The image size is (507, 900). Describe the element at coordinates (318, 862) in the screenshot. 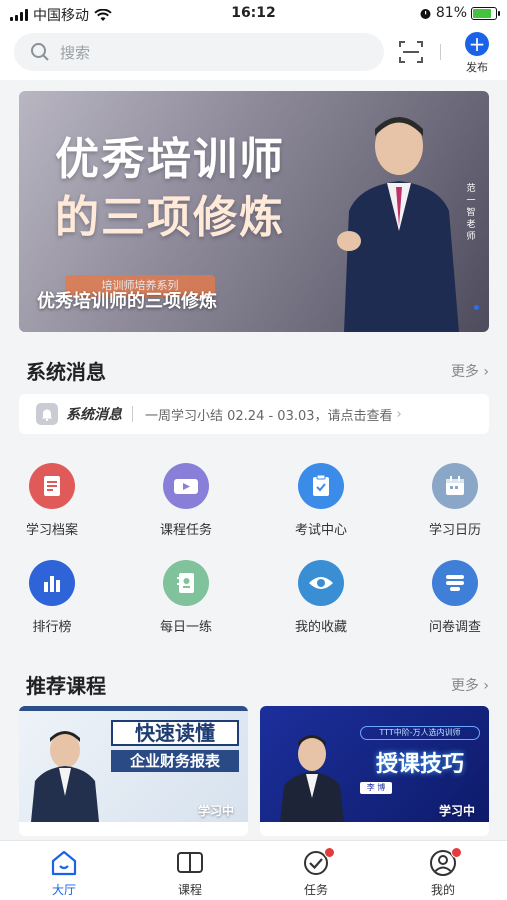

I see `task-check-icon` at that location.